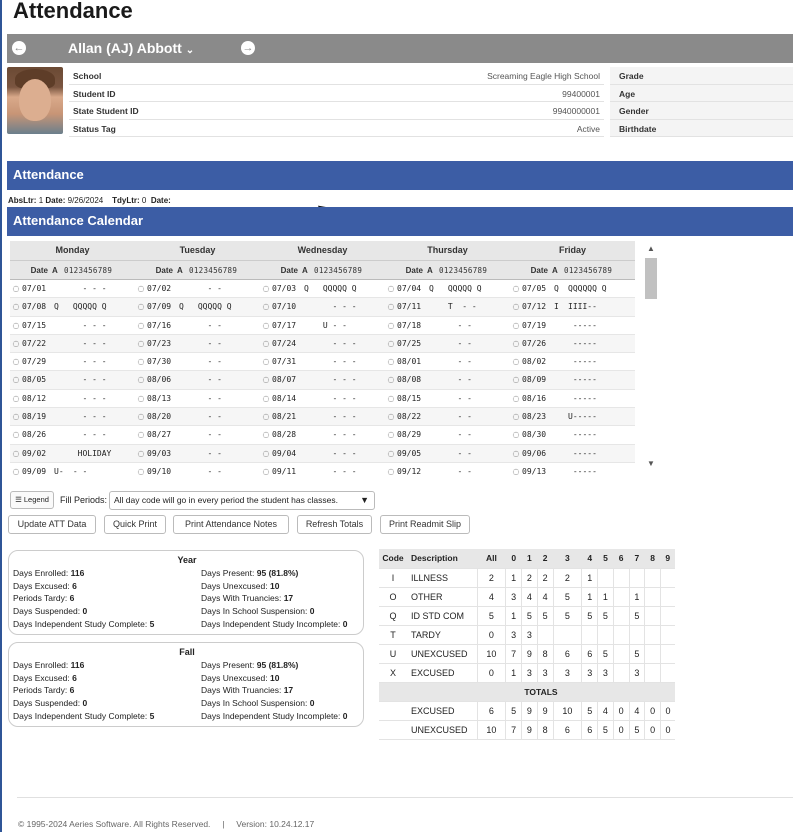  What do you see at coordinates (334, 524) in the screenshot?
I see `refresh-totals-button: Refresh Totals` at bounding box center [334, 524].